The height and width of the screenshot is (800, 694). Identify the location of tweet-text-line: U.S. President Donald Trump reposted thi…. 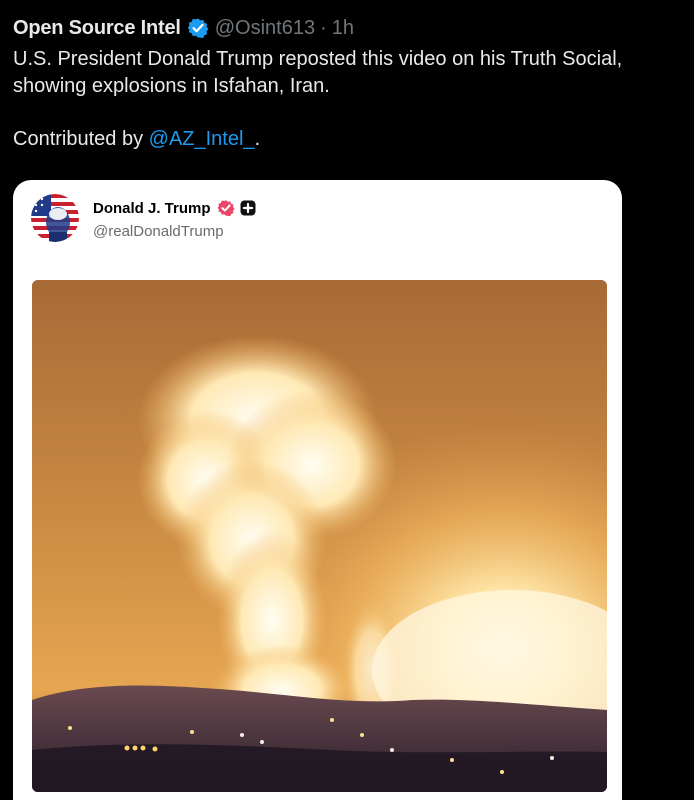
(318, 59).